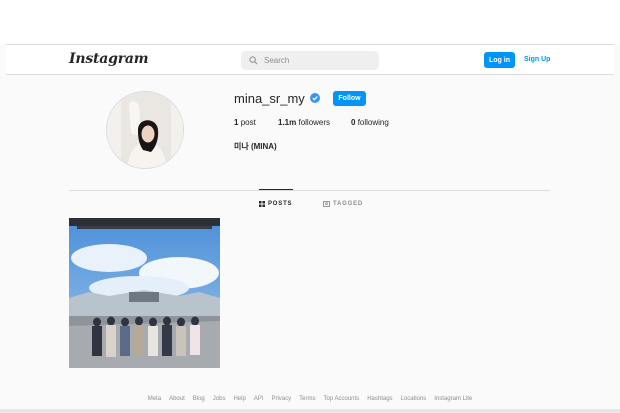 The height and width of the screenshot is (413, 620). I want to click on tab-posts: POSTS, so click(275, 204).